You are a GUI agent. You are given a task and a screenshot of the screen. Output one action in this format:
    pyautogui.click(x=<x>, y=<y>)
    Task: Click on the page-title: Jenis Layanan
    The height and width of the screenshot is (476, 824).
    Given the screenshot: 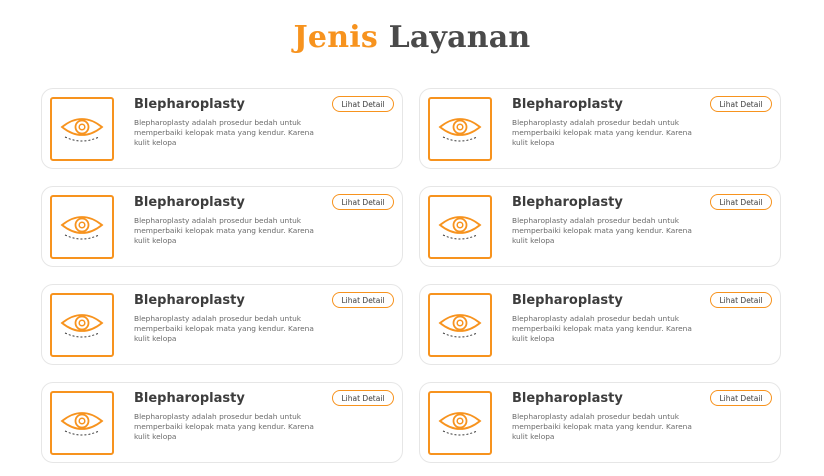 What is the action you would take?
    pyautogui.click(x=412, y=37)
    